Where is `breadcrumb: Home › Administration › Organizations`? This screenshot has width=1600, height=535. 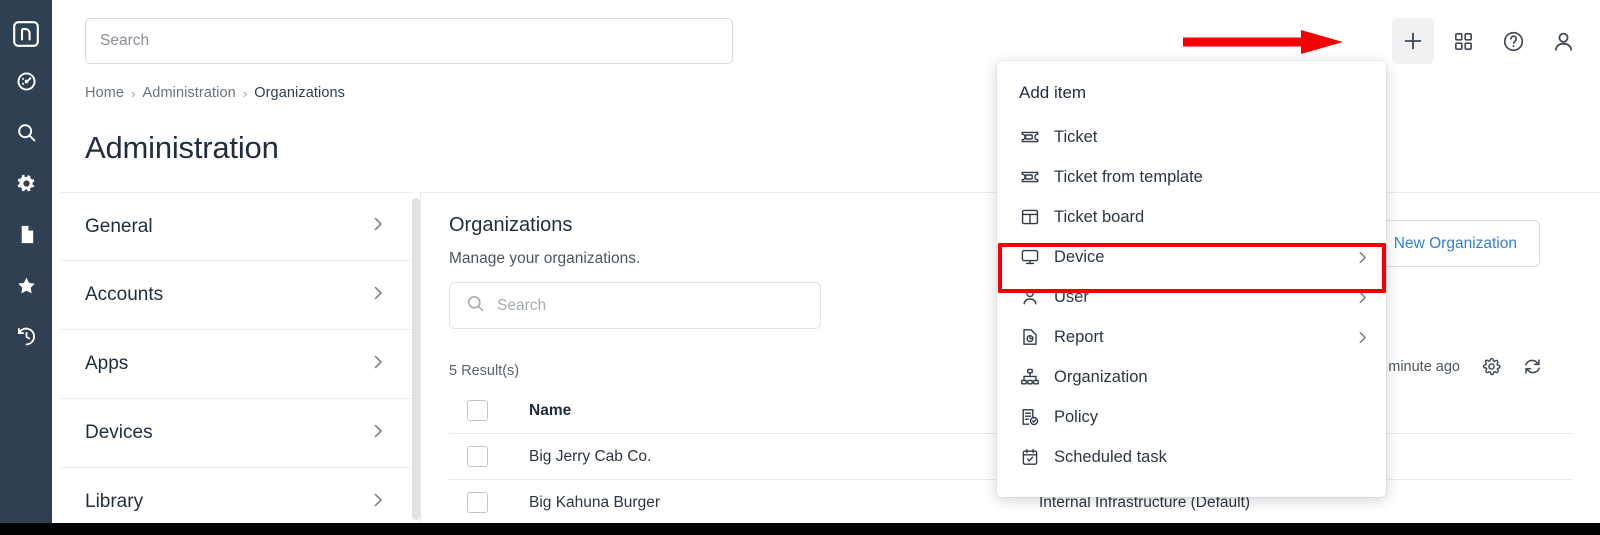
breadcrumb: Home › Administration › Organizations is located at coordinates (215, 93).